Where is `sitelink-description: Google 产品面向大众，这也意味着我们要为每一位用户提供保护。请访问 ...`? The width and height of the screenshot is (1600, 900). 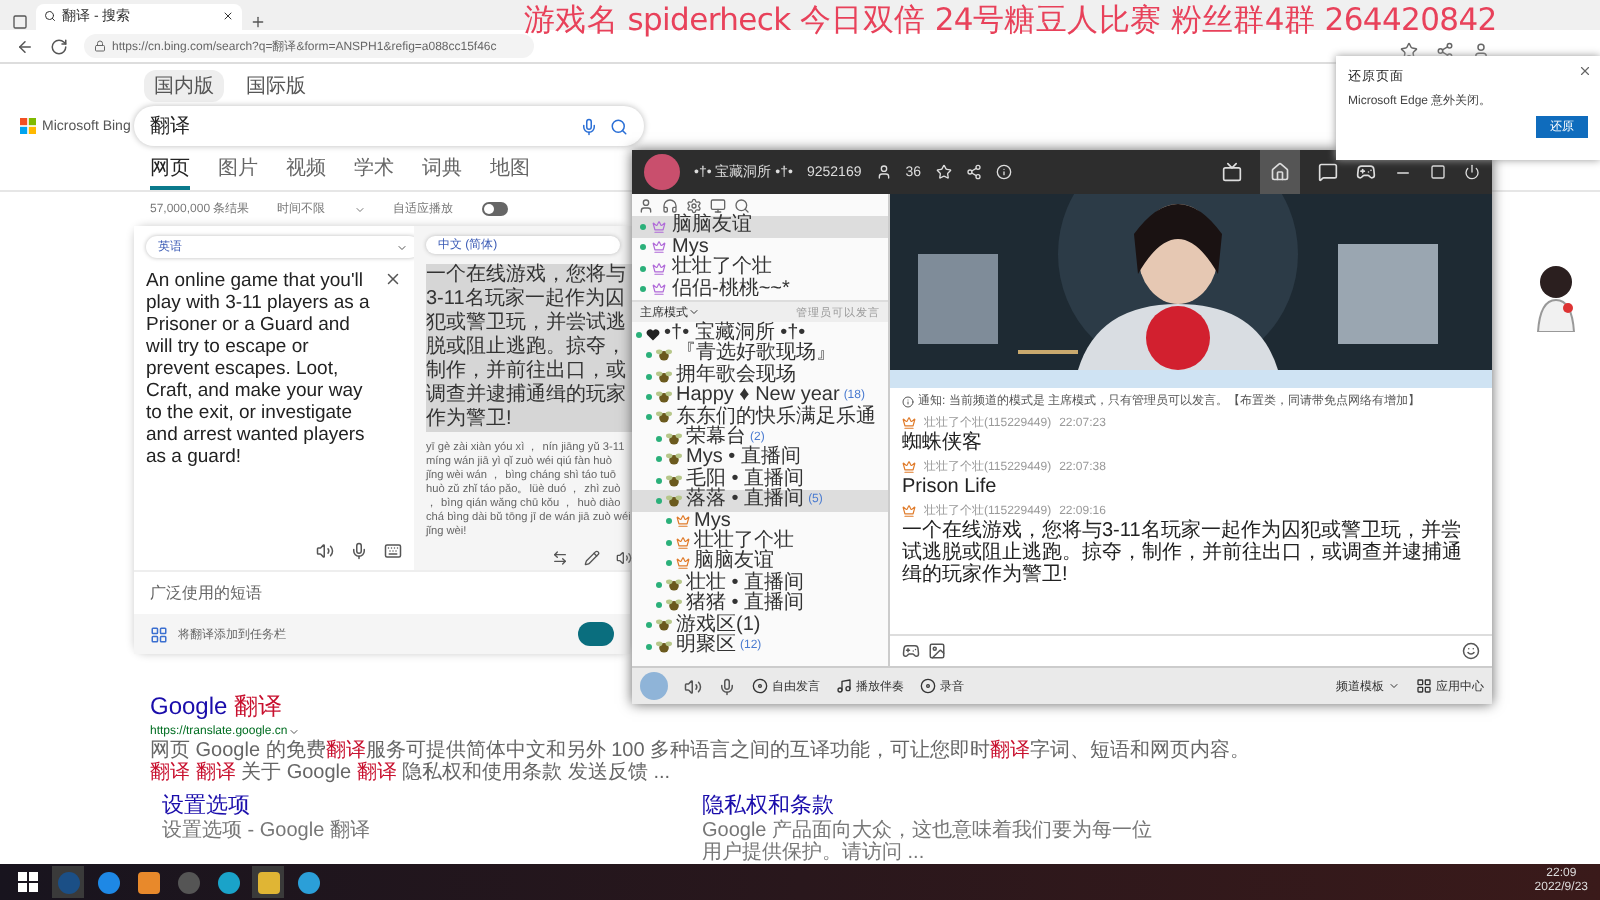
sitelink-description: Google 产品面向大众，这也意味着我们要为每一位用户提供保护。请访问 ... is located at coordinates (928, 842).